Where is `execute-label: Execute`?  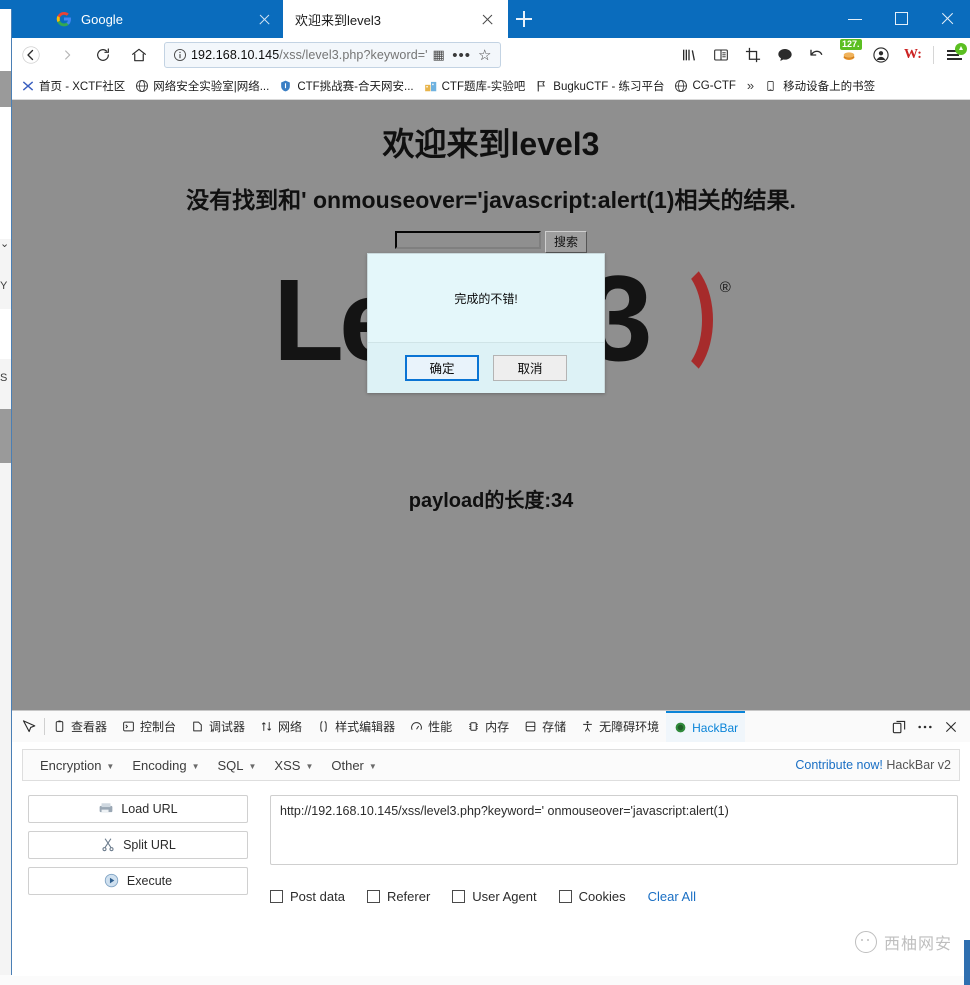
execute-label: Execute is located at coordinates (149, 881).